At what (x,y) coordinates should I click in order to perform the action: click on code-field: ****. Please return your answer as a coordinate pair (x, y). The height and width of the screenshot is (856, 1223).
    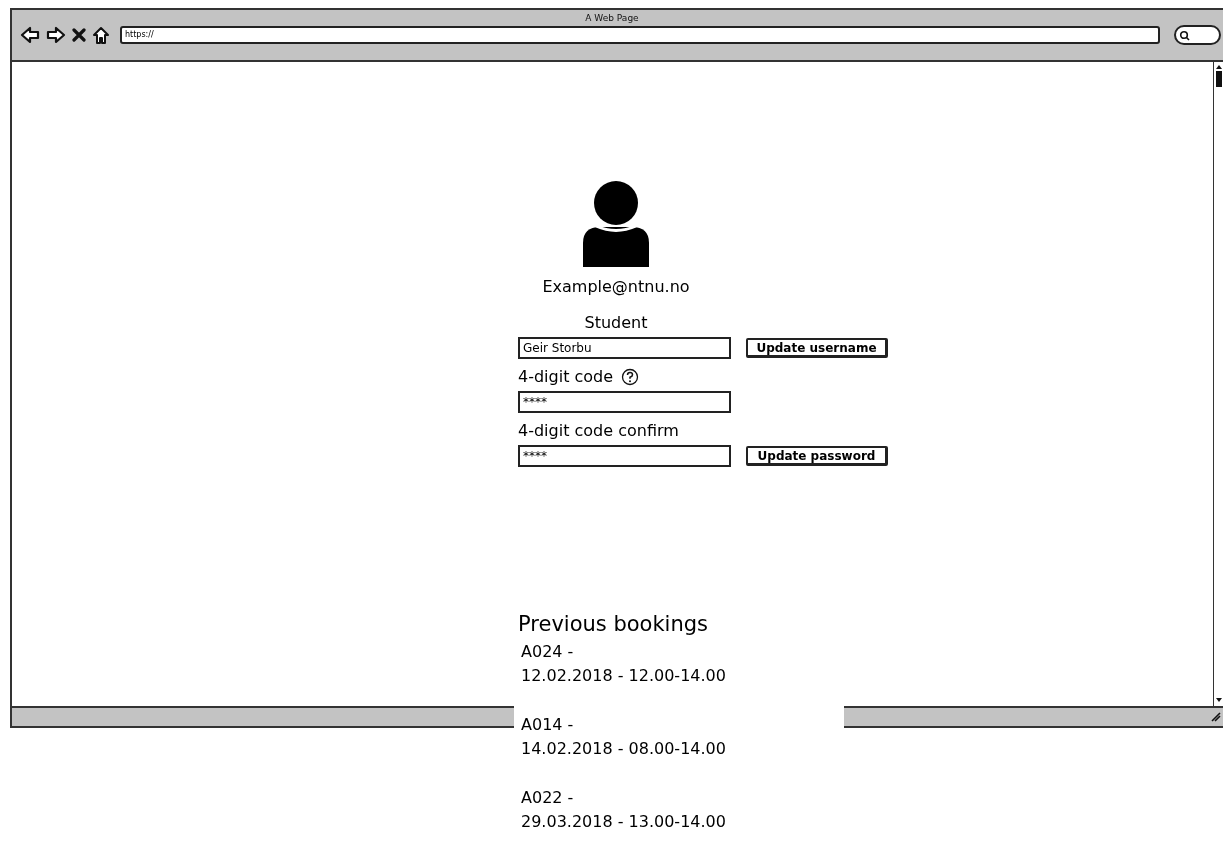
    Looking at the image, I should click on (624, 402).